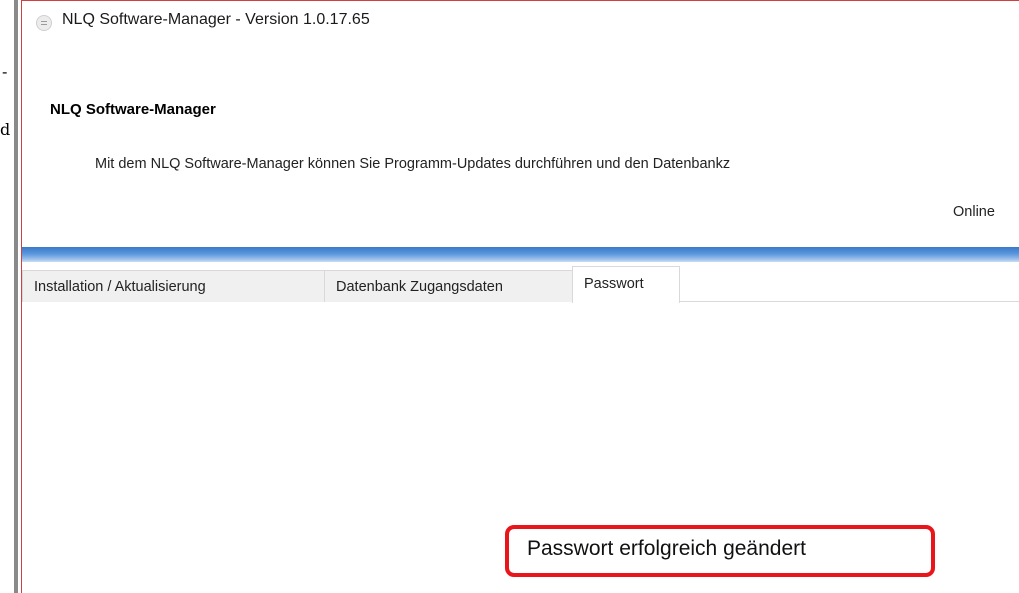 The height and width of the screenshot is (593, 1019). Describe the element at coordinates (448, 286) in the screenshot. I see `tab-database-credentials: Datenbank Zugangsdaten` at that location.